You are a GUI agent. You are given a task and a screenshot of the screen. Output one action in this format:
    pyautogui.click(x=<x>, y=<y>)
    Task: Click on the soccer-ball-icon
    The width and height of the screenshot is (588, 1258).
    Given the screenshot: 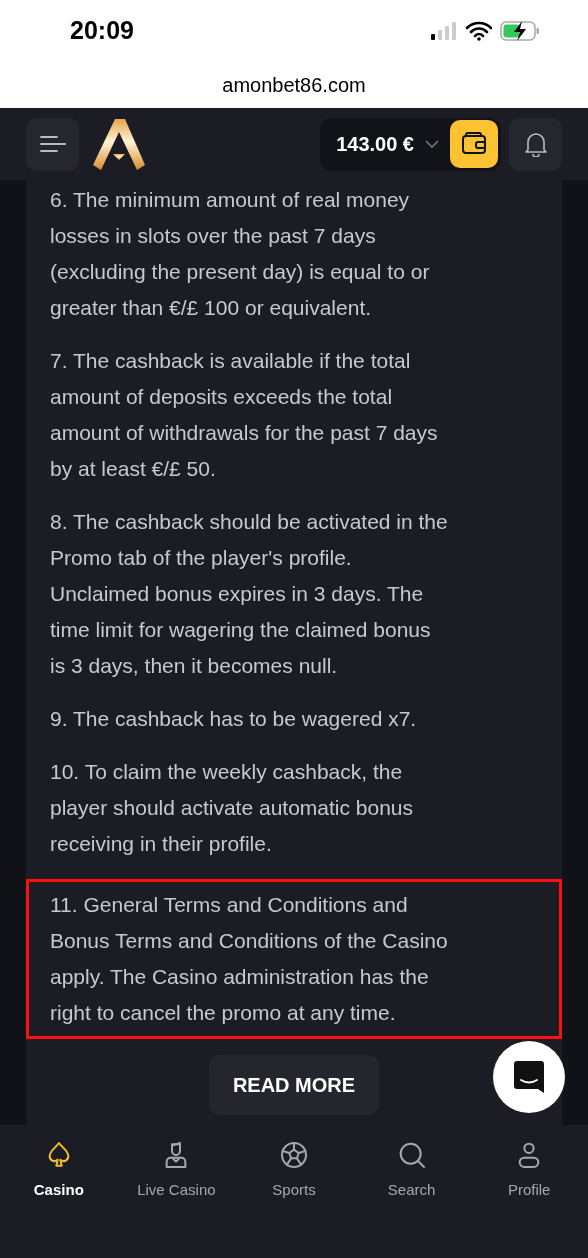 What is the action you would take?
    pyautogui.click(x=294, y=1155)
    